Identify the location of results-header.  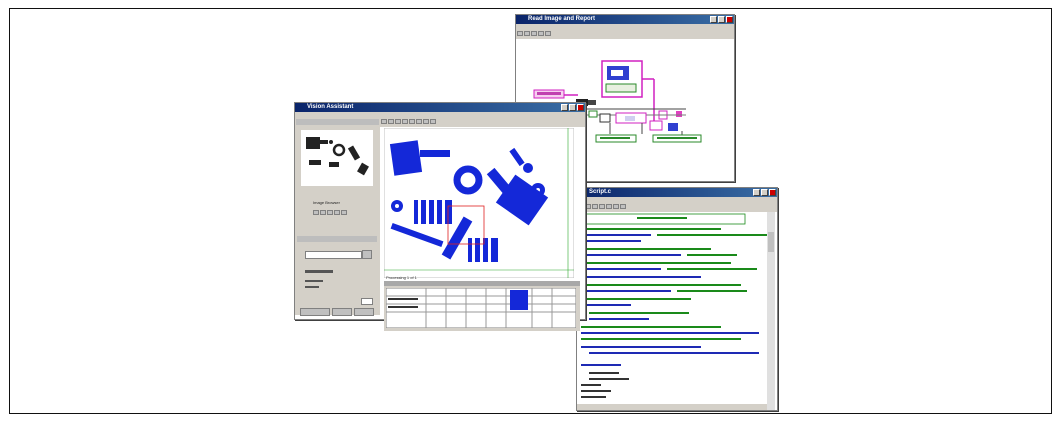
(482, 283).